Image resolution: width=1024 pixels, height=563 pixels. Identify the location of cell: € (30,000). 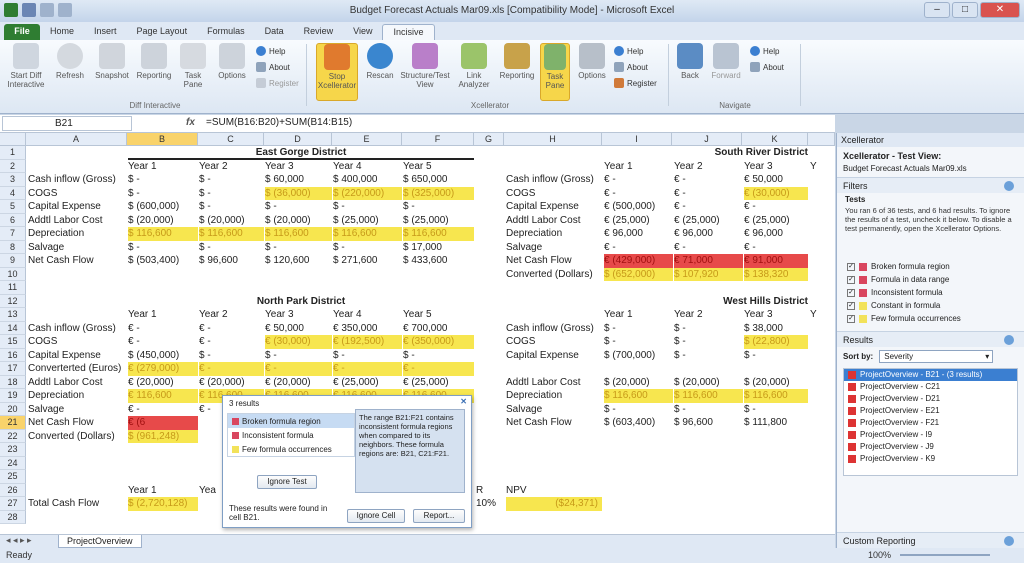
(776, 193).